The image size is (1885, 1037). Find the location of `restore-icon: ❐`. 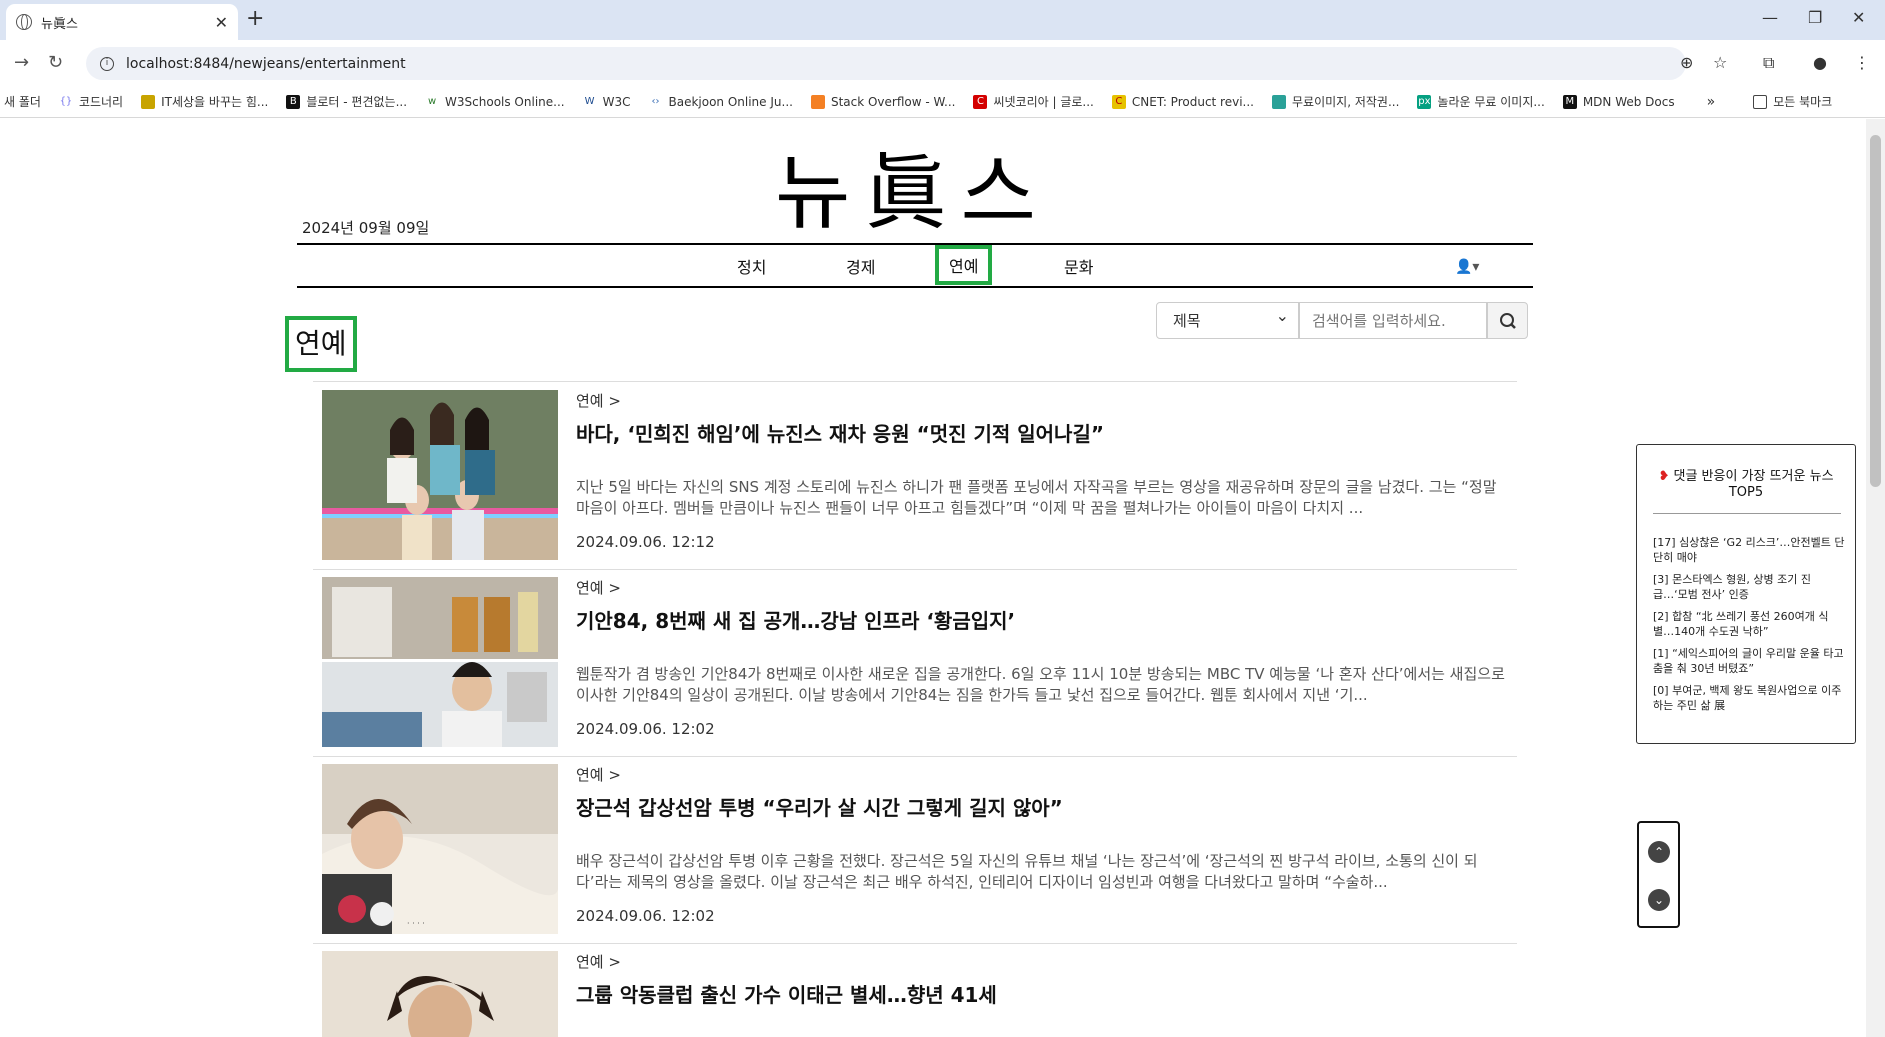

restore-icon: ❐ is located at coordinates (1815, 17).